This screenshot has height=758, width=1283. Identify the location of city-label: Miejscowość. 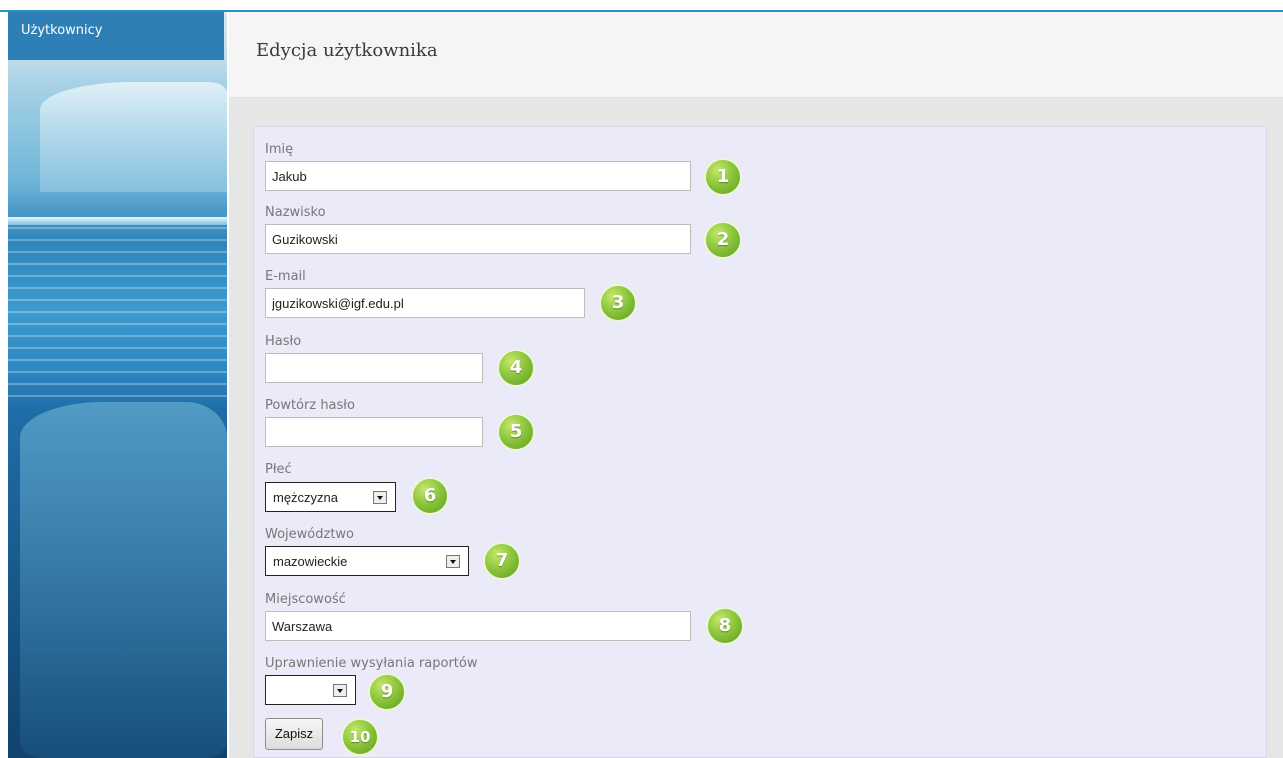
(305, 599).